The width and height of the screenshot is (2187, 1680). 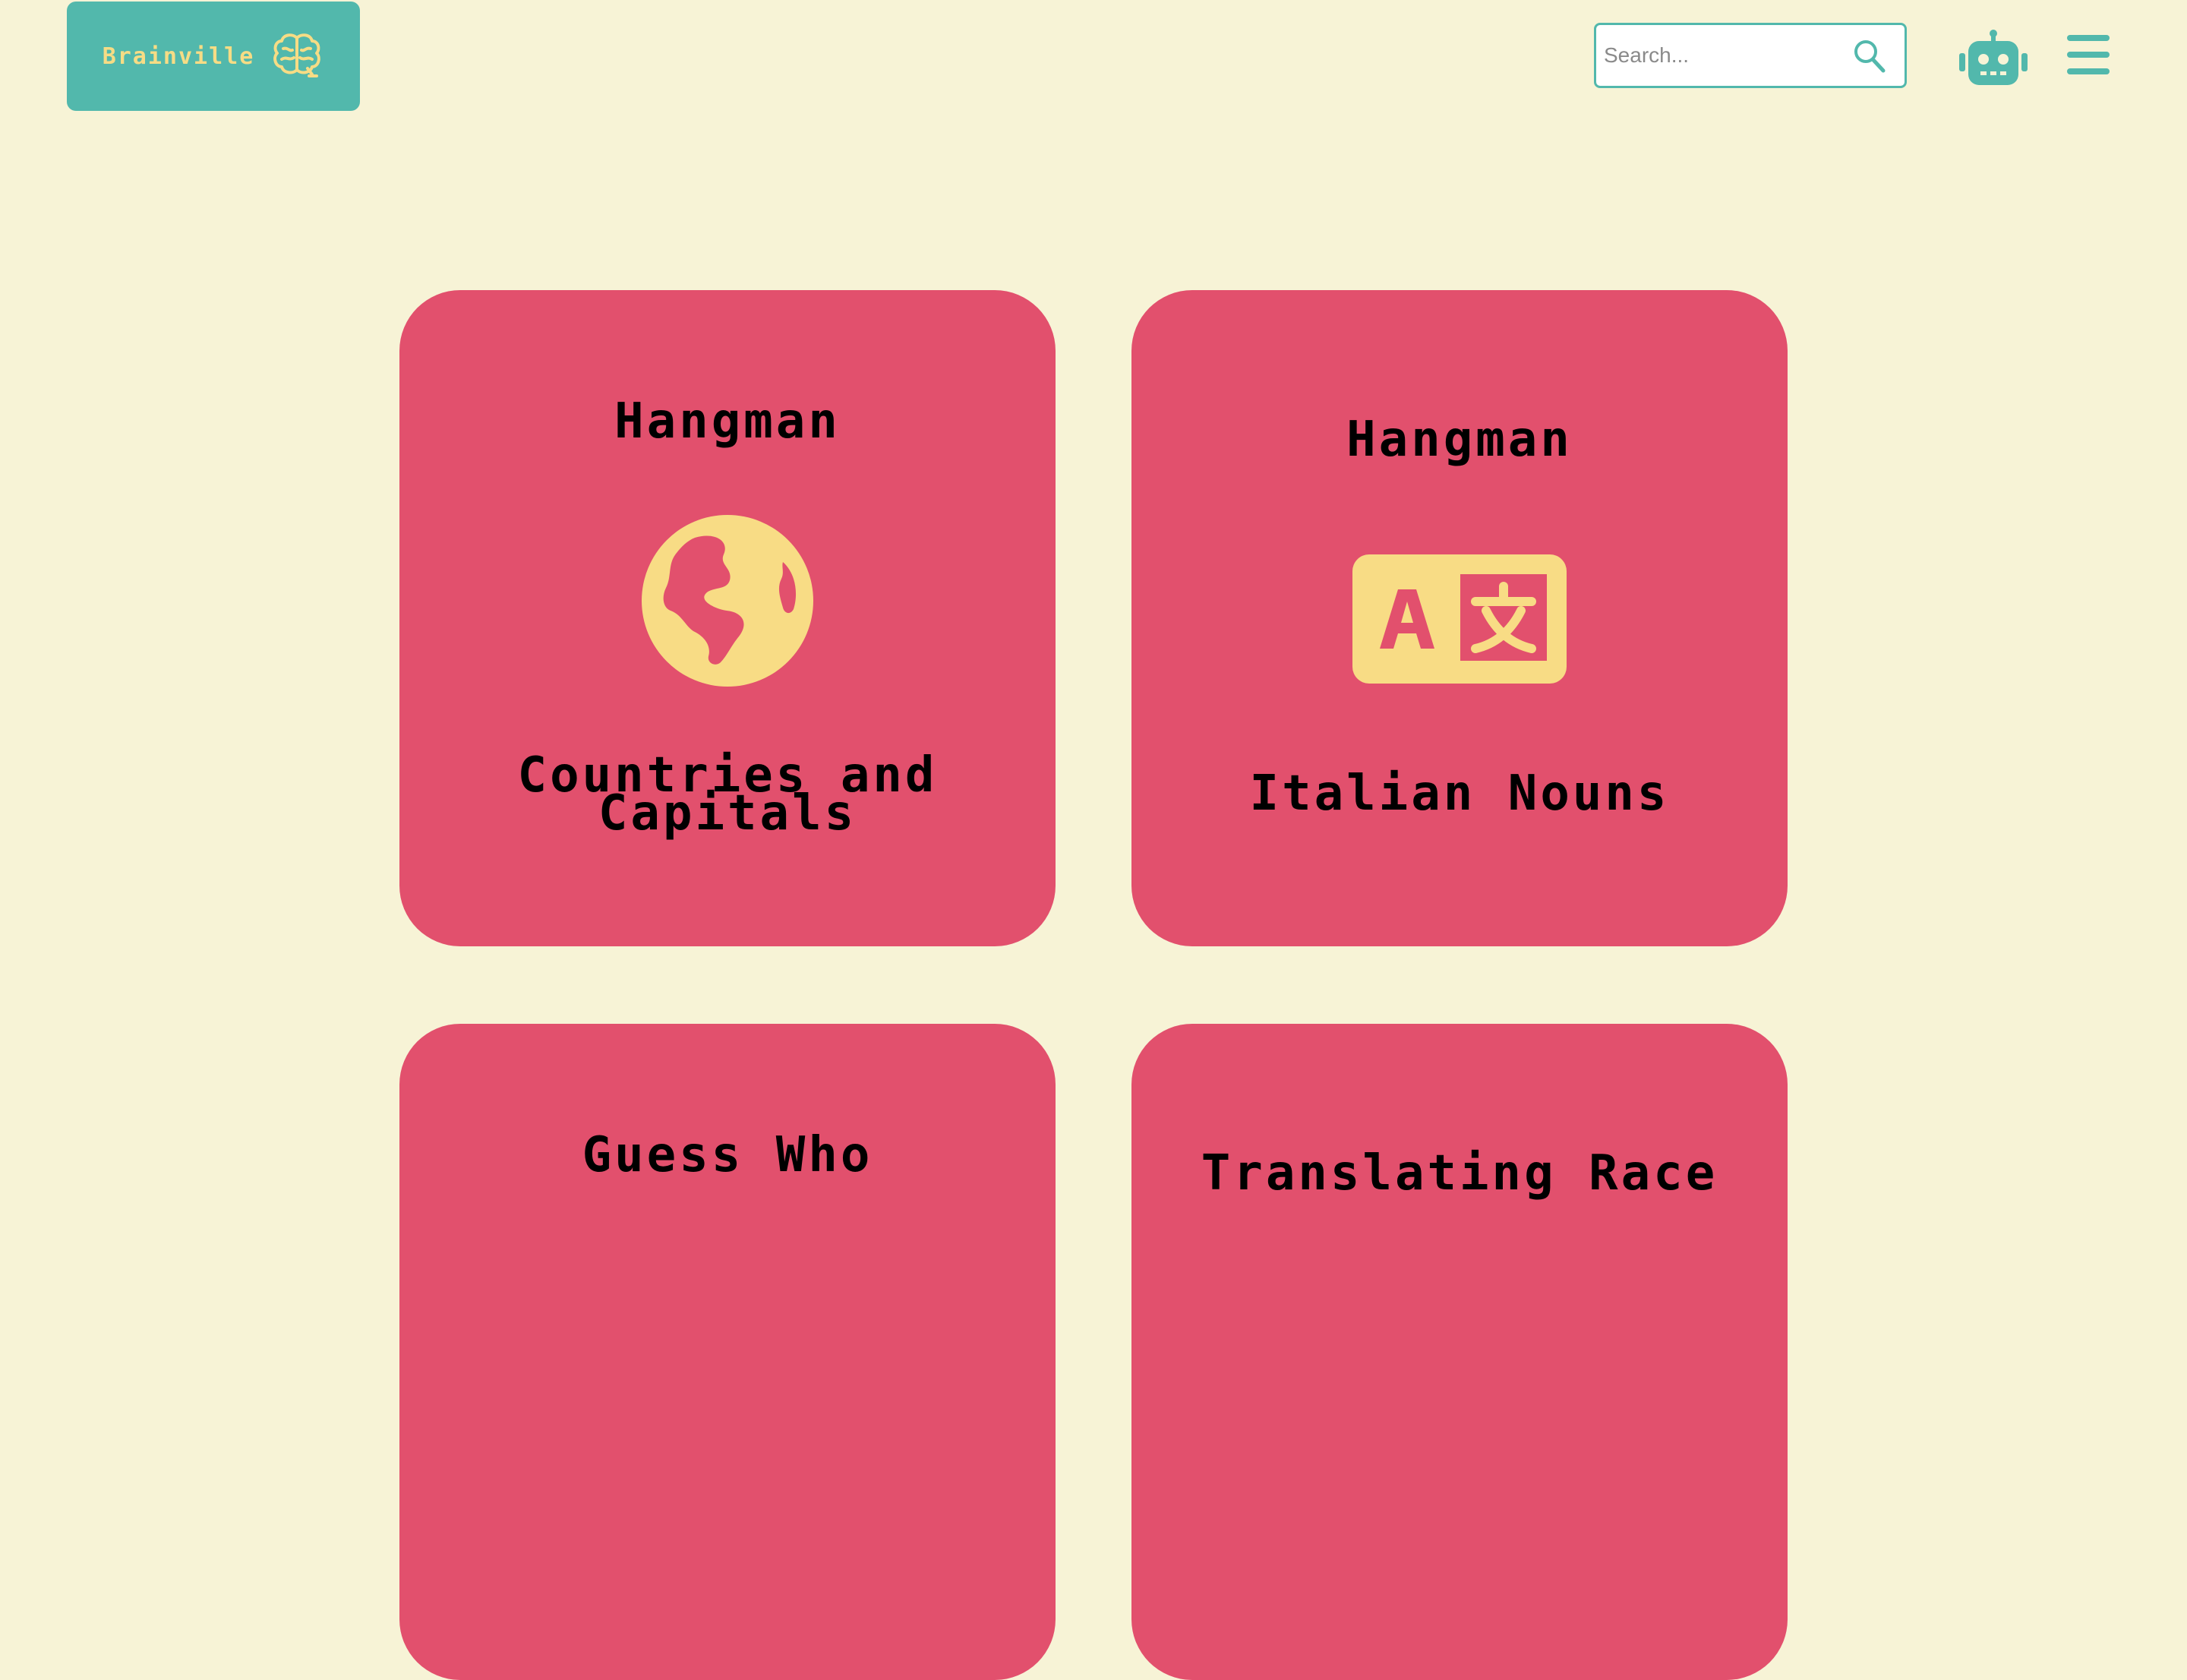 I want to click on logo-button: Brainville, so click(x=213, y=56).